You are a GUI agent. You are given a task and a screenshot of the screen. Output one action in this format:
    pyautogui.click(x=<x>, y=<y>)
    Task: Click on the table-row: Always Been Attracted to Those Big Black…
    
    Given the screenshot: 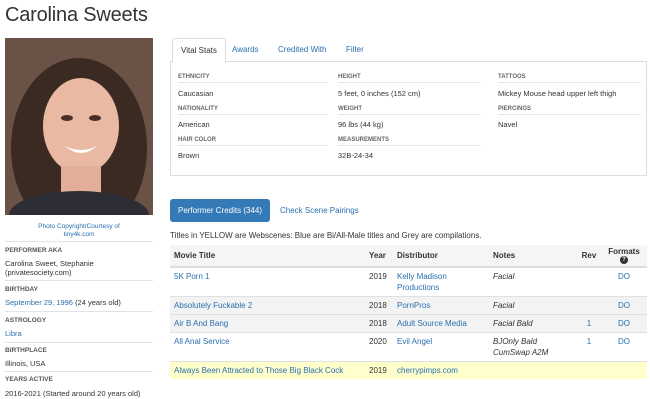 What is the action you would take?
    pyautogui.click(x=408, y=370)
    